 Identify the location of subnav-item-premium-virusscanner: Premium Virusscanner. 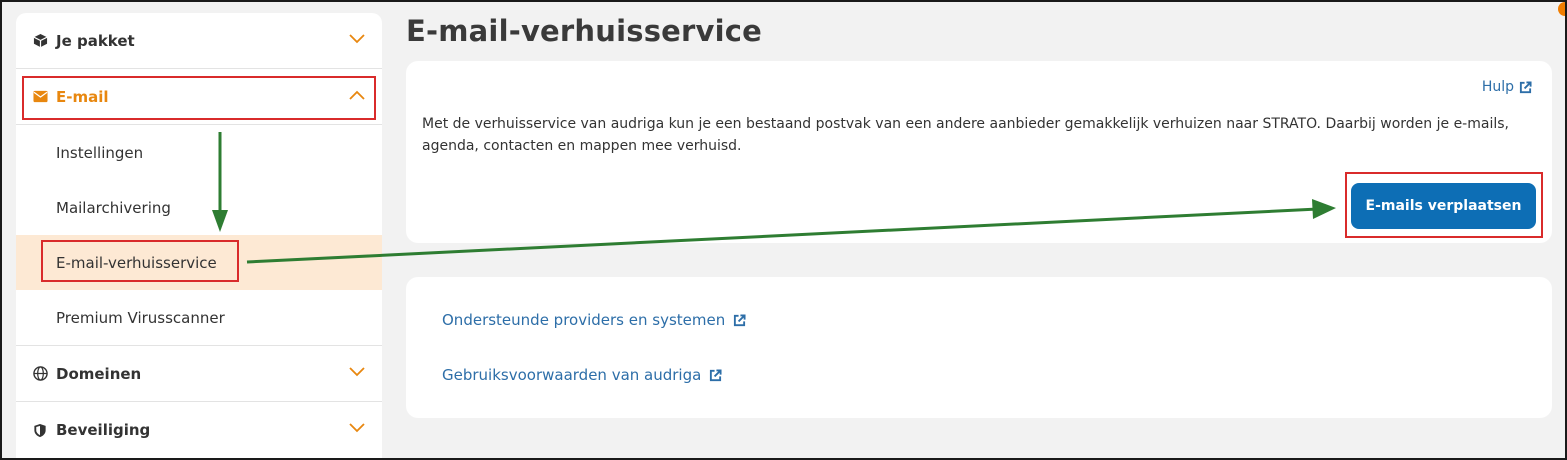
(199, 318).